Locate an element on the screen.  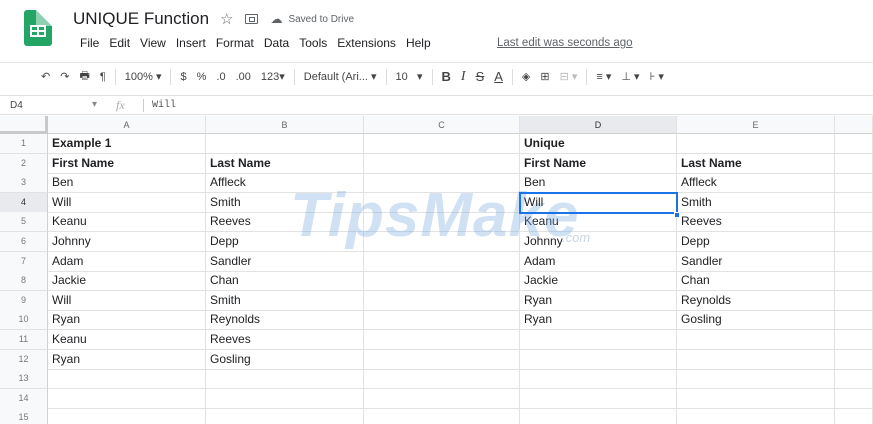
cell-e1 is located at coordinates (756, 144).